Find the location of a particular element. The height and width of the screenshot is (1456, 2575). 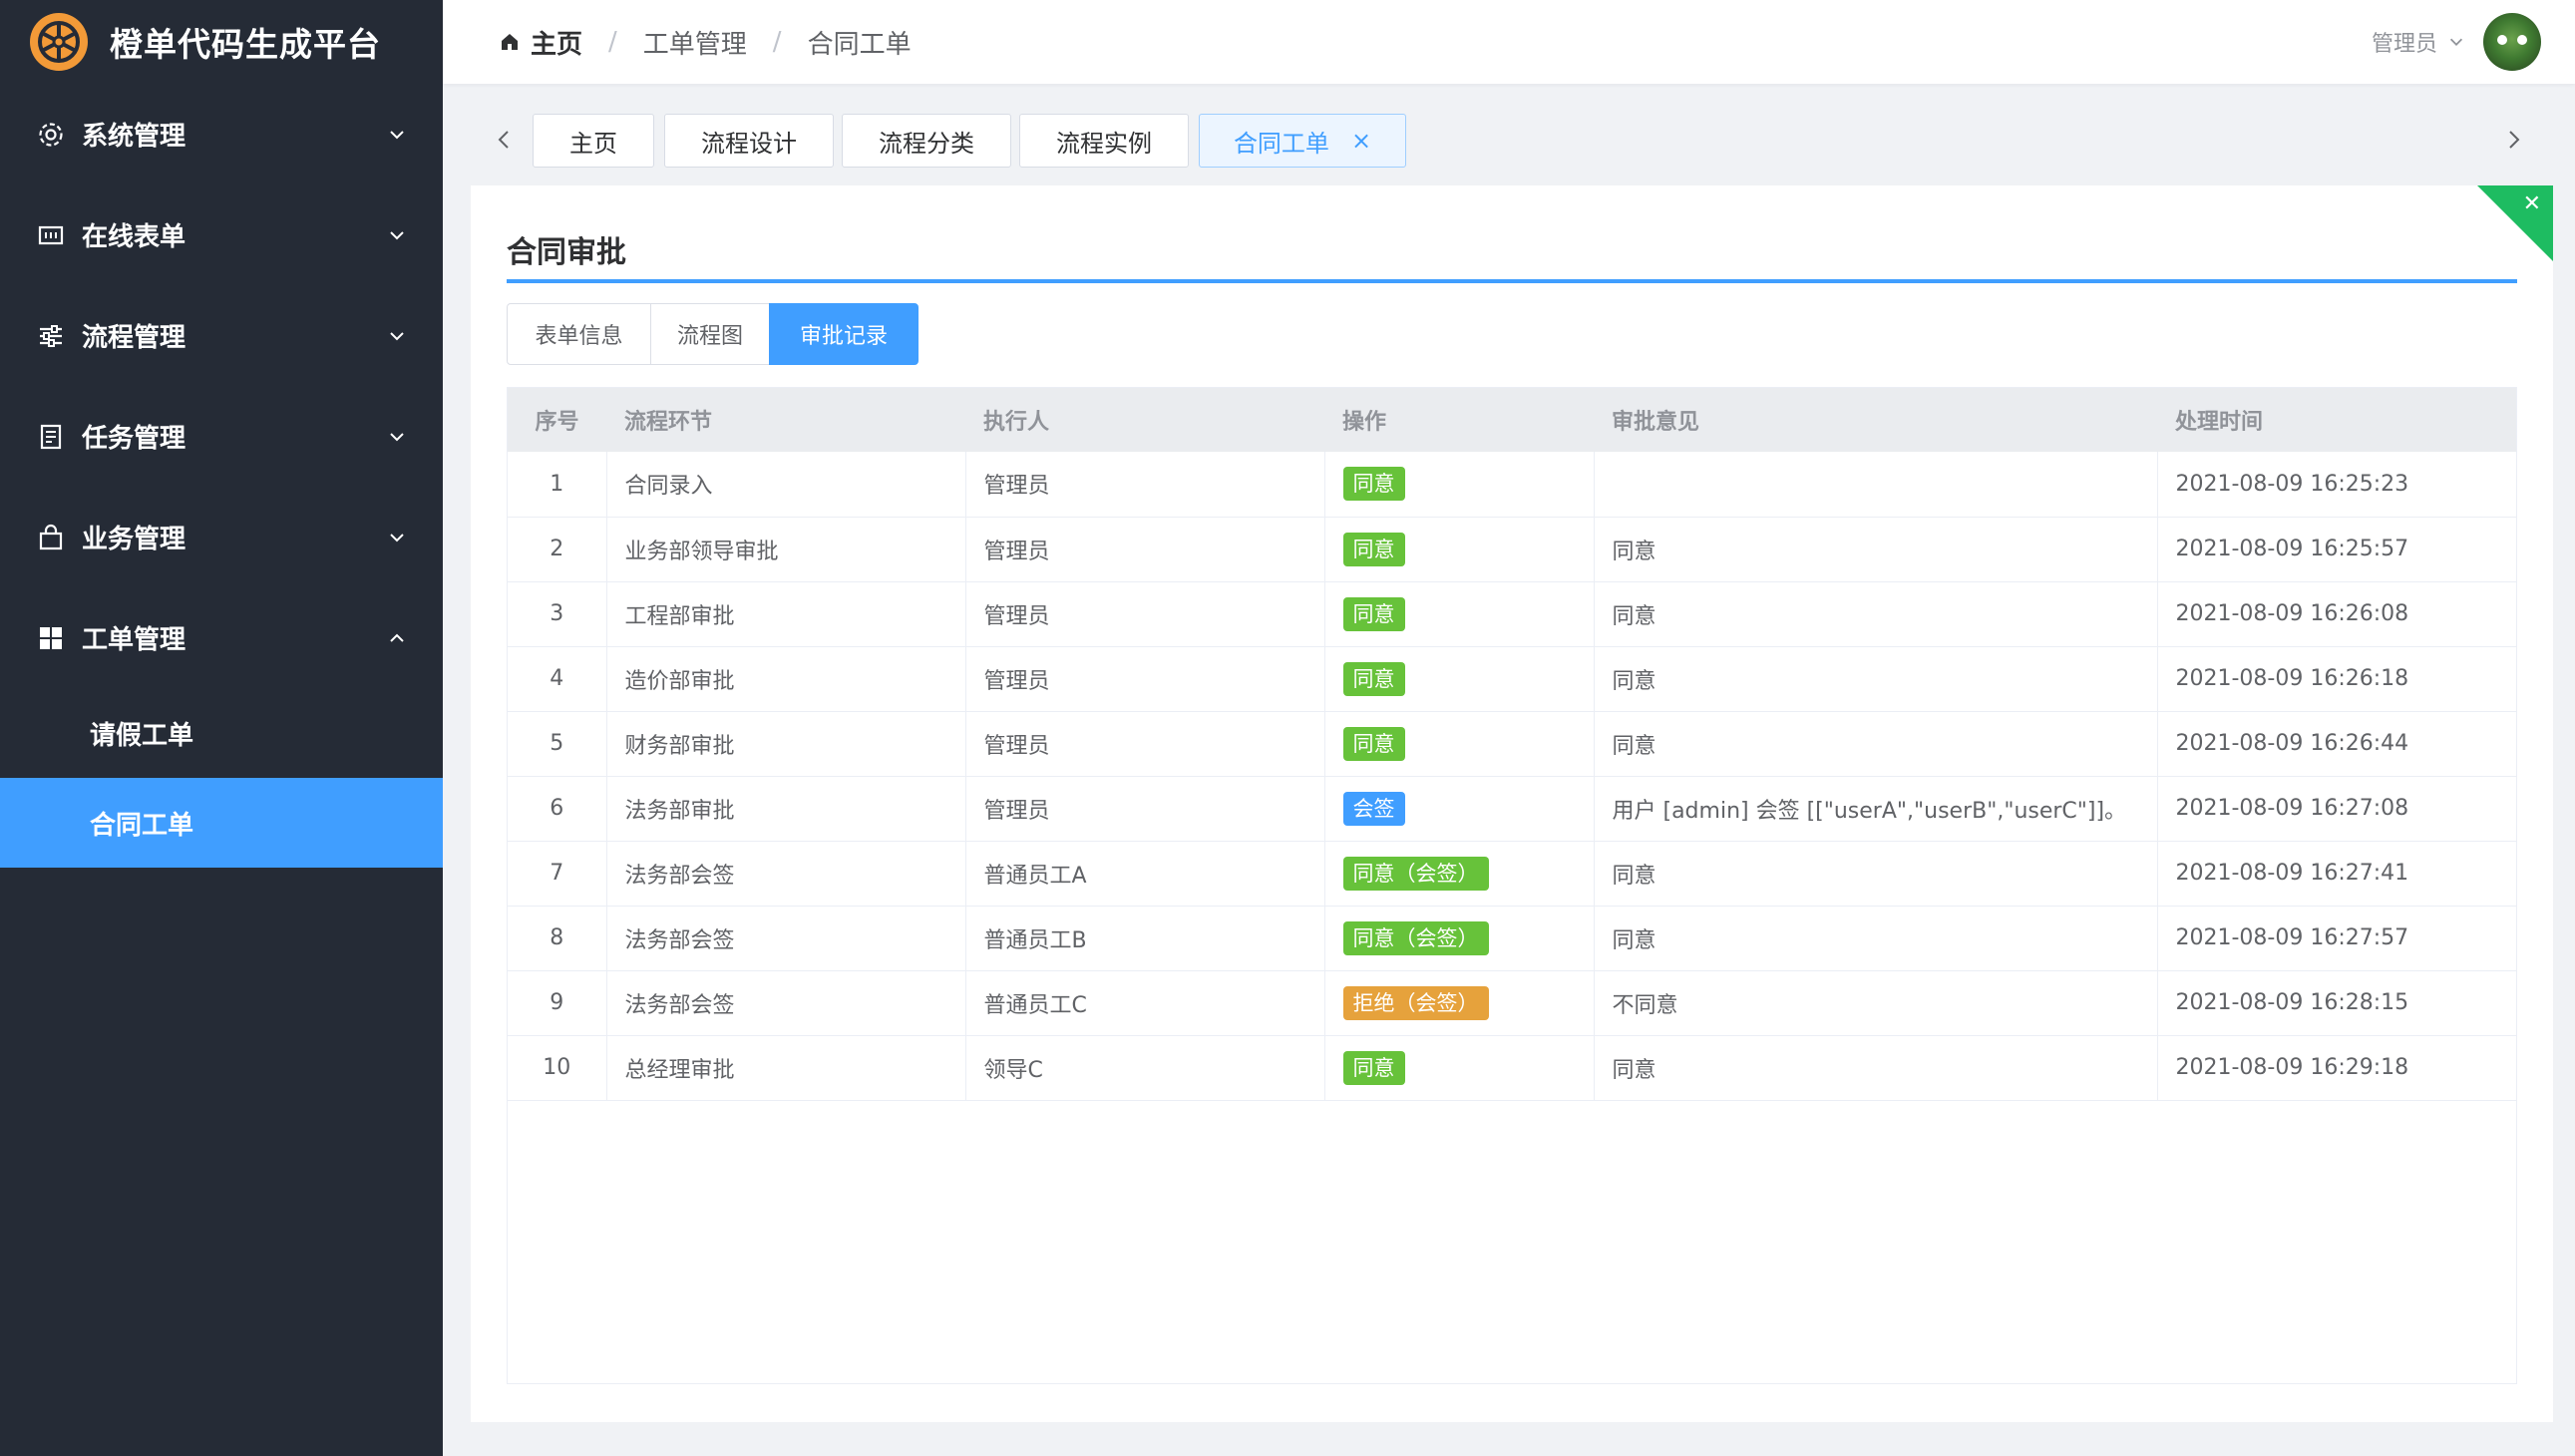

user-menu: 管理员 is located at coordinates (2456, 42).